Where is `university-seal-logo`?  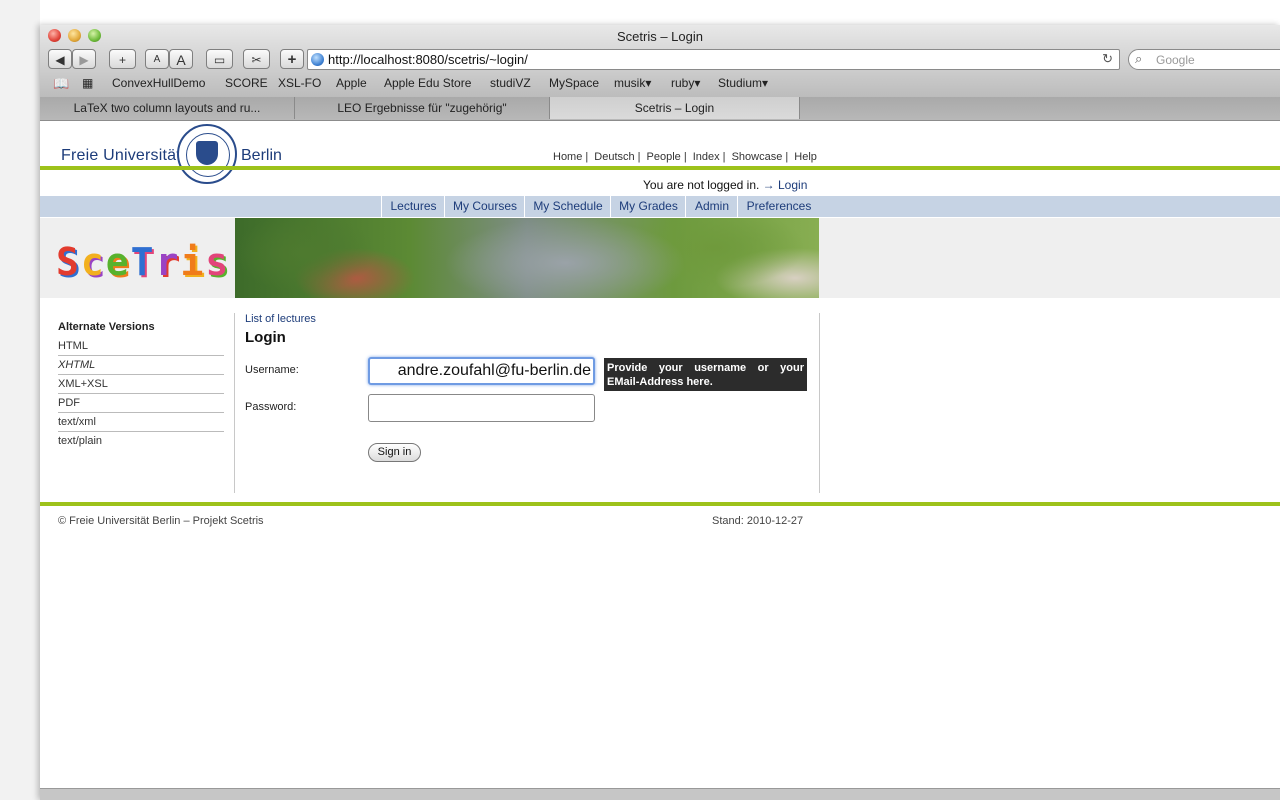 university-seal-logo is located at coordinates (207, 154).